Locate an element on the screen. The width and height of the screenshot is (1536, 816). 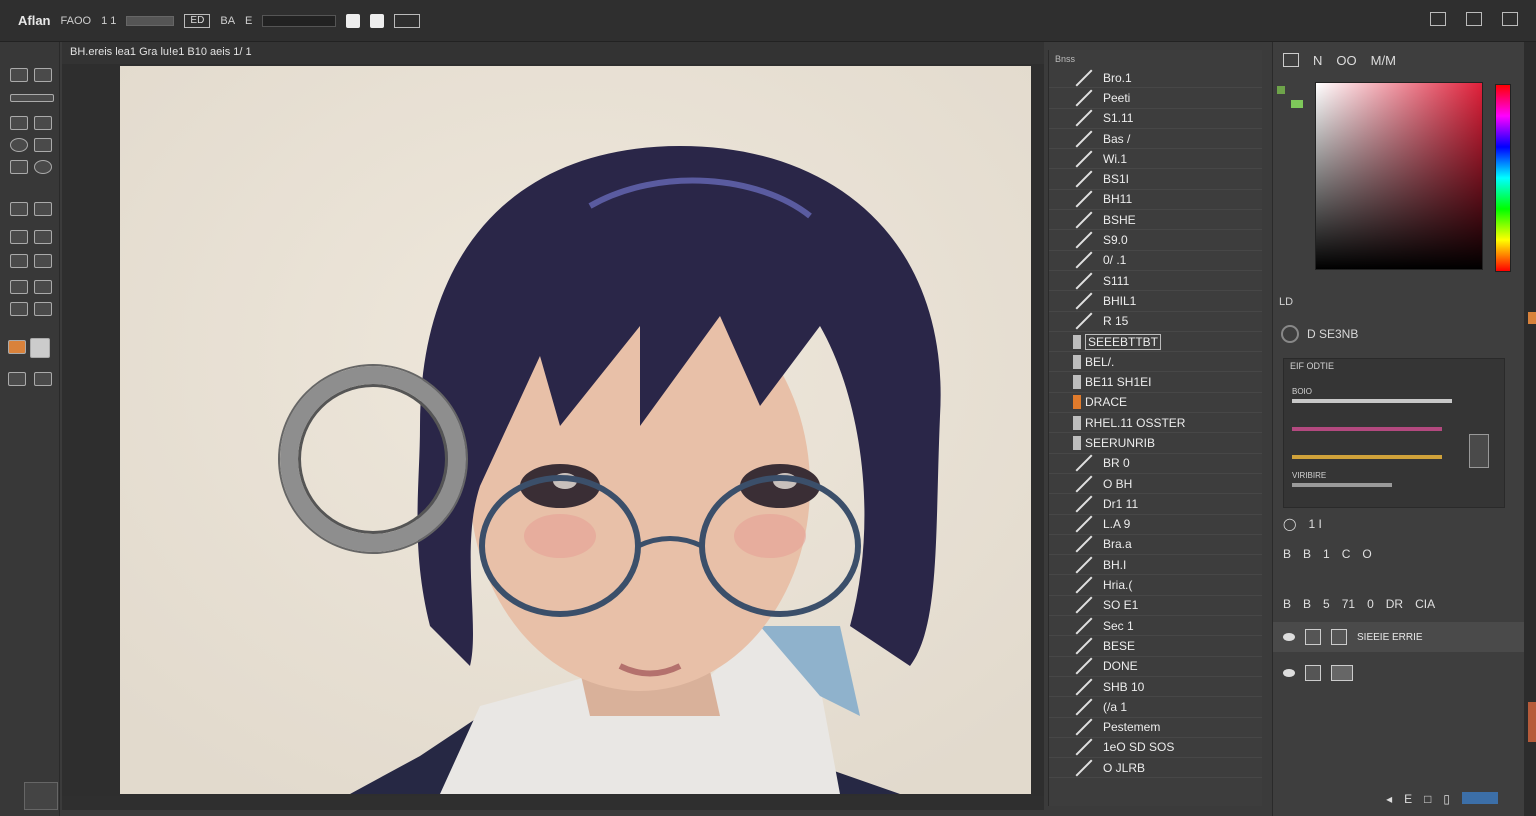
brush-item: O BH is located at coordinates (1155, 484).